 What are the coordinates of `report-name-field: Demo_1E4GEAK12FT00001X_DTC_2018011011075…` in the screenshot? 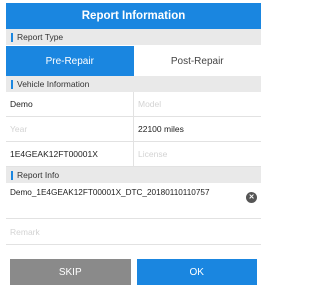 It's located at (133, 201).